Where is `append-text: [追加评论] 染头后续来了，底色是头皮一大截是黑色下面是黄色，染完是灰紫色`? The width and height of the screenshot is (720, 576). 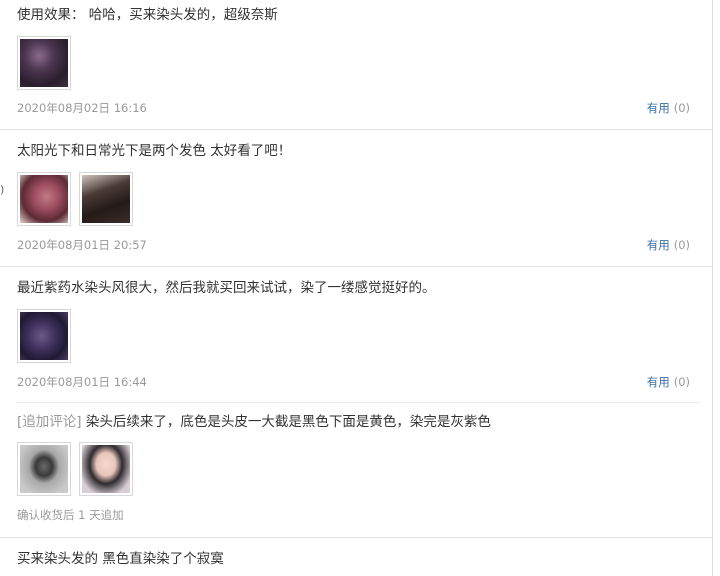
append-text: [追加评论] 染头后续来了，底色是头皮一大截是黑色下面是黄色，染完是灰紫色 is located at coordinates (254, 422).